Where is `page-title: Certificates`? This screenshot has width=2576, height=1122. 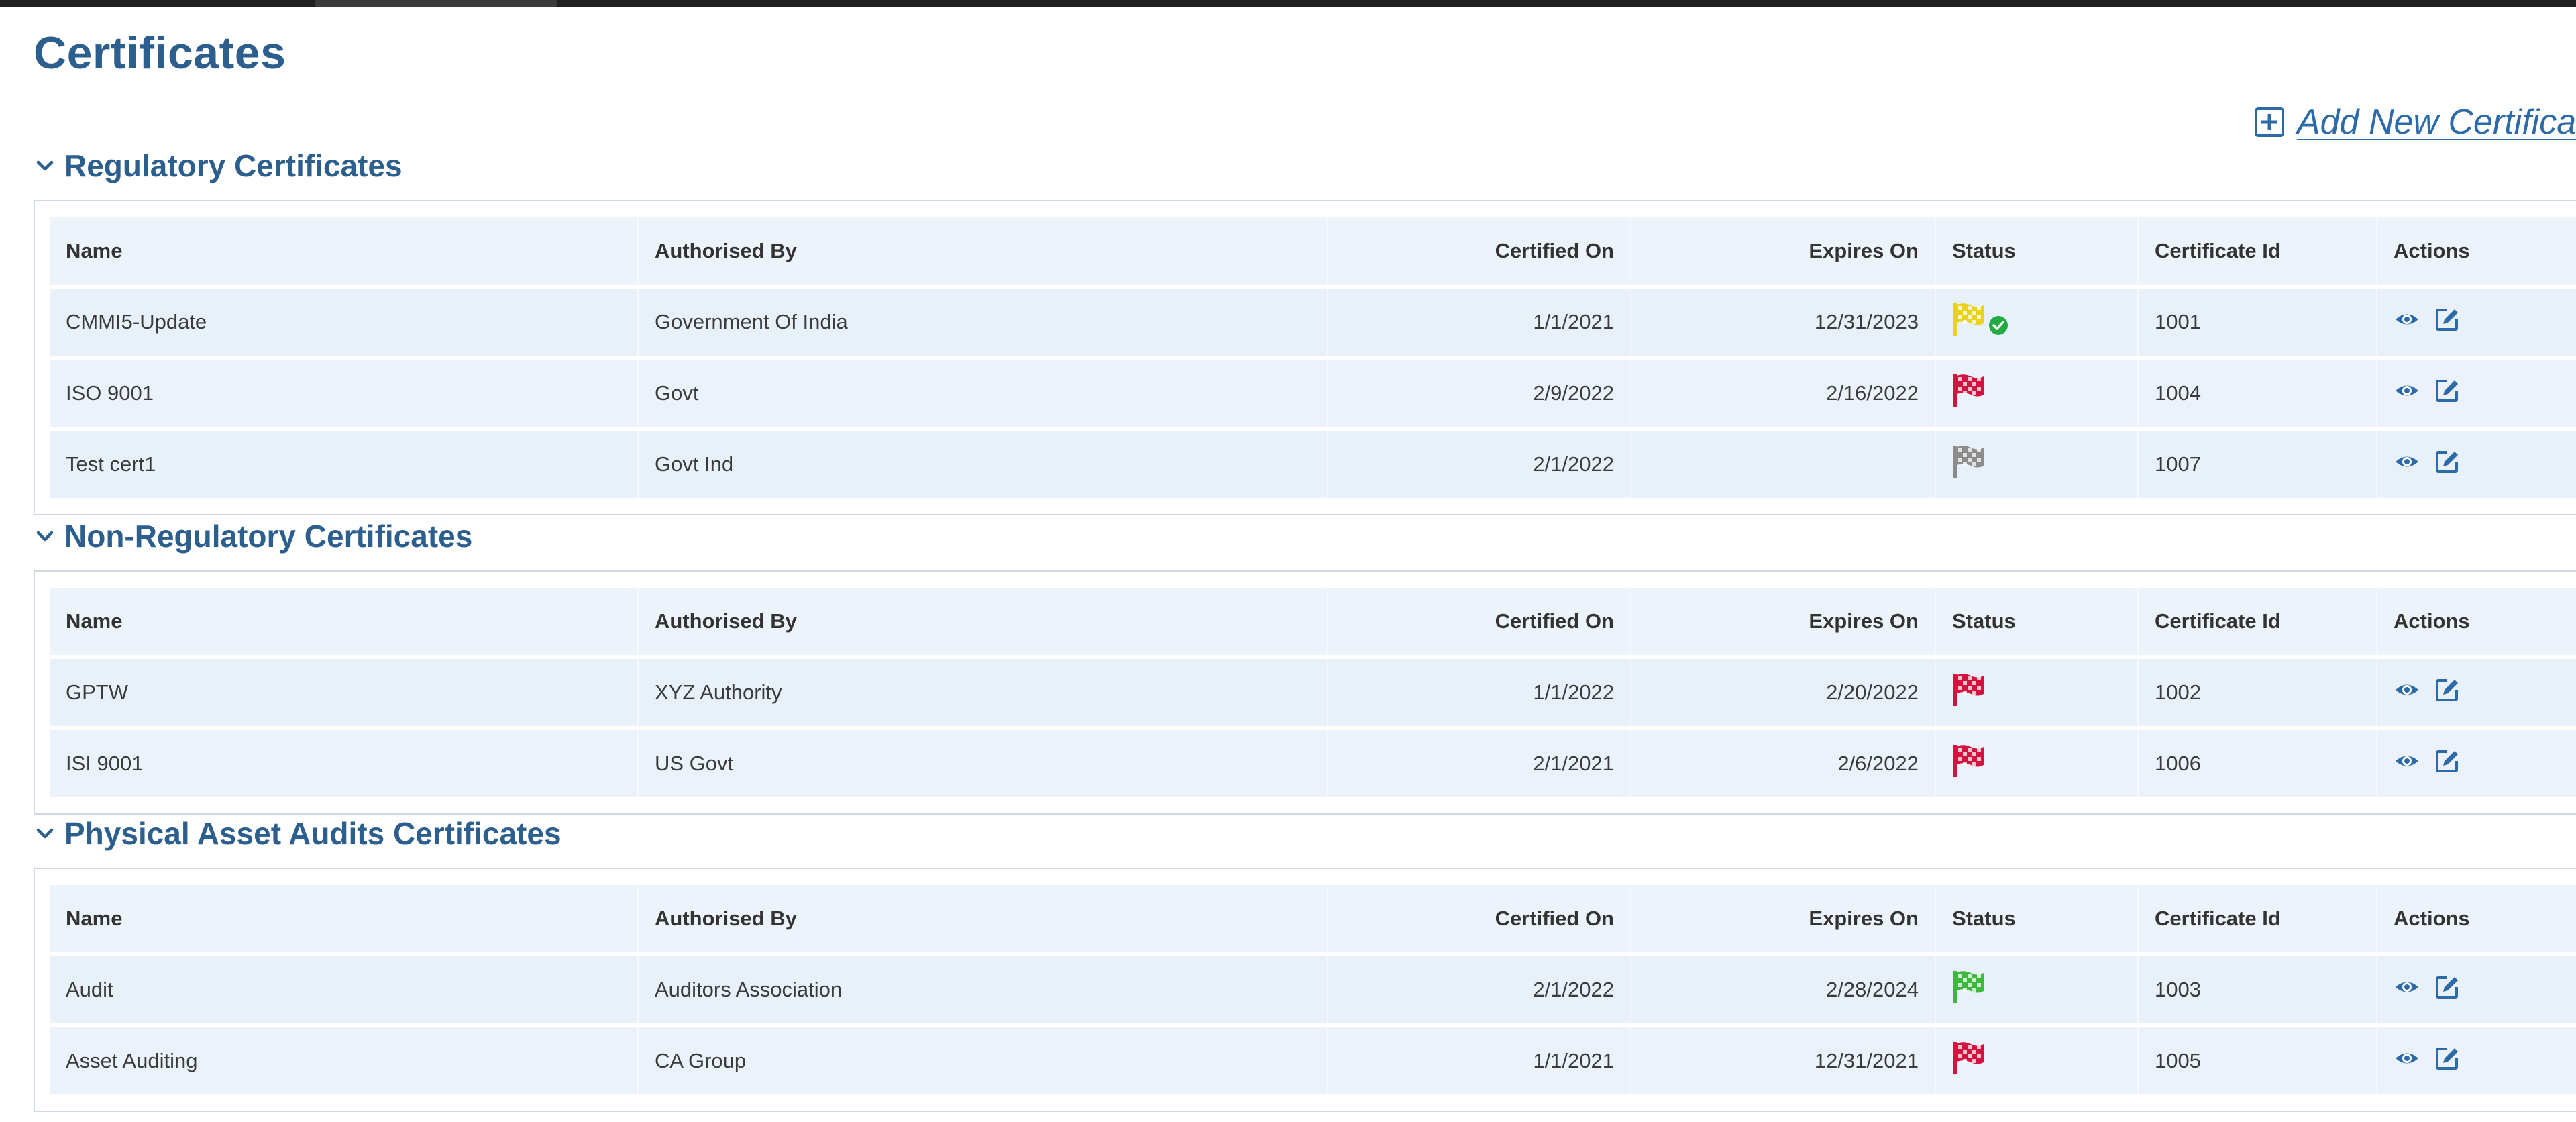
page-title: Certificates is located at coordinates (160, 54).